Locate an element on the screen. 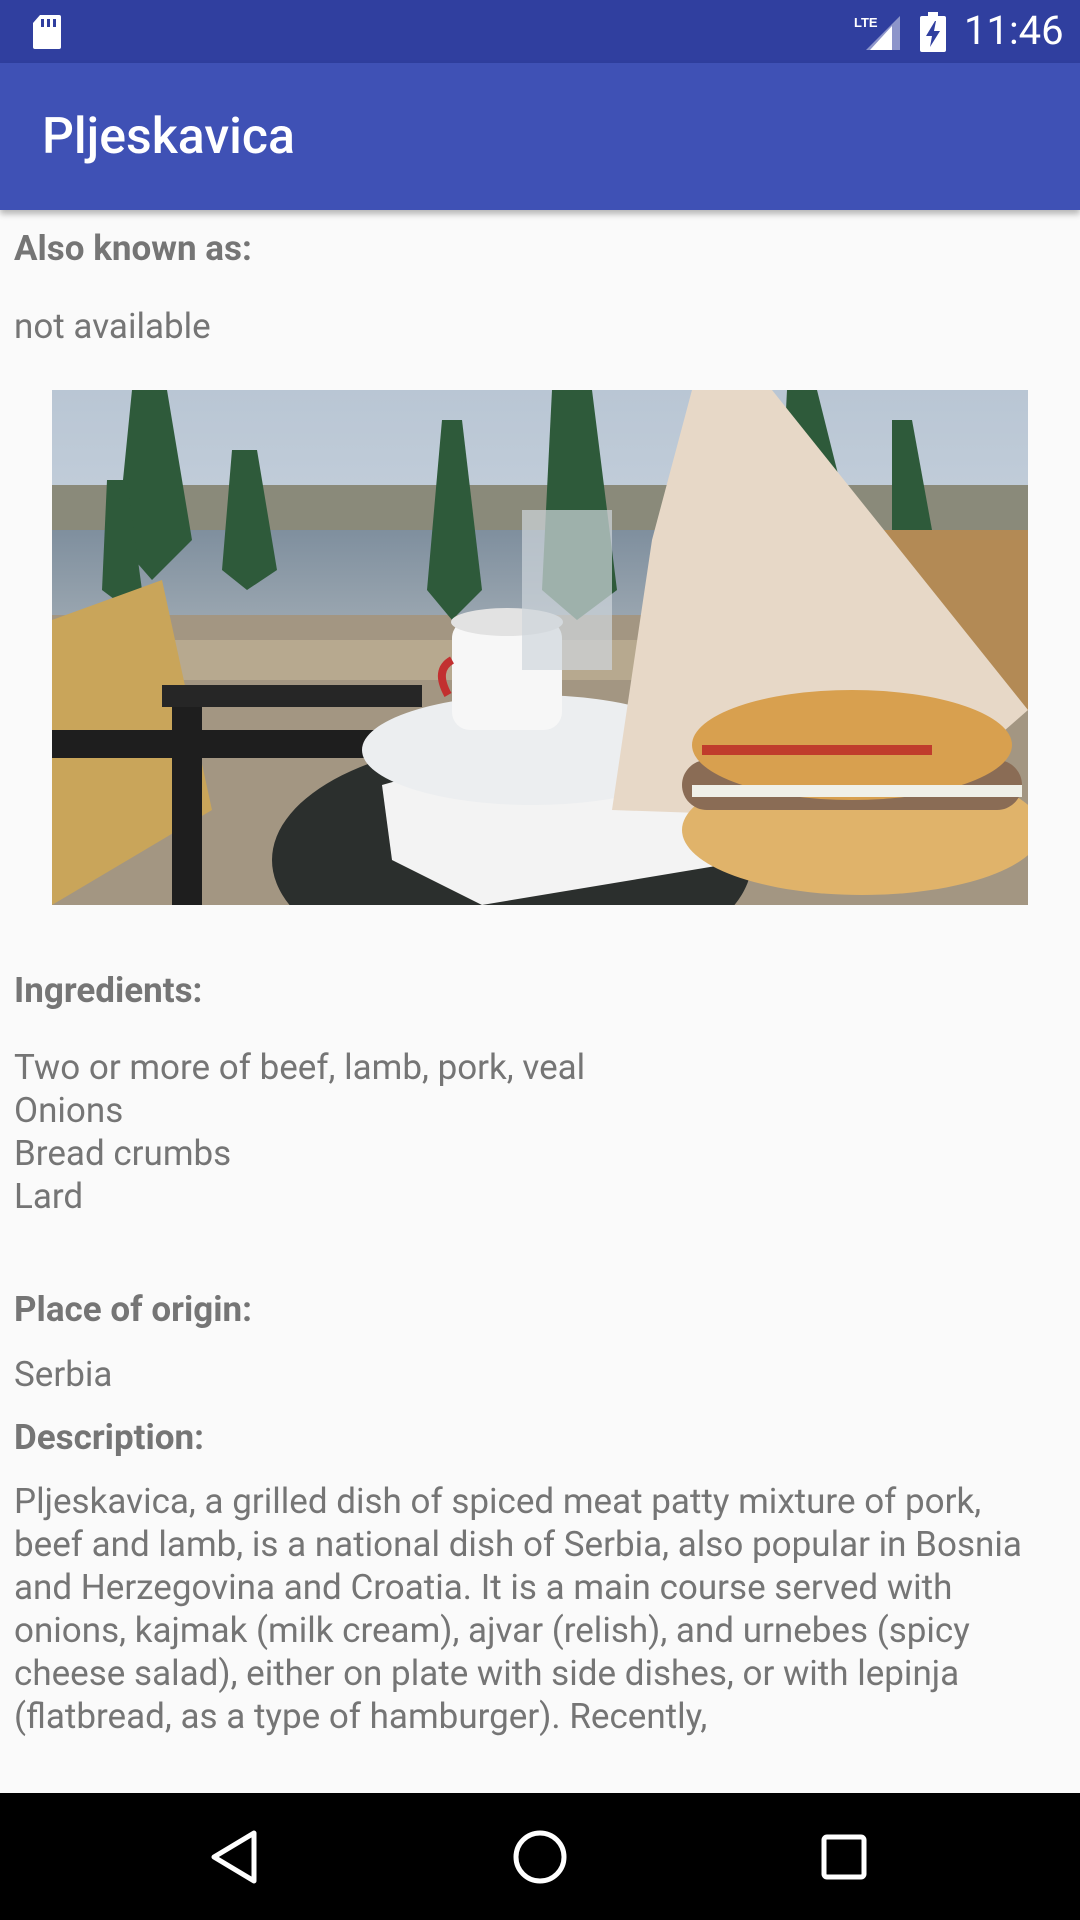  aka-label: Also known as: is located at coordinates (133, 248).